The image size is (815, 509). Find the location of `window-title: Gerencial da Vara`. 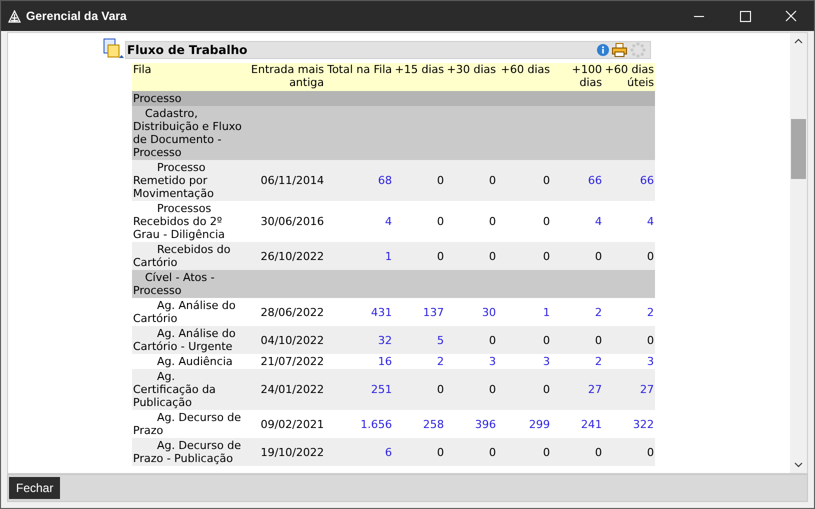

window-title: Gerencial da Vara is located at coordinates (76, 16).